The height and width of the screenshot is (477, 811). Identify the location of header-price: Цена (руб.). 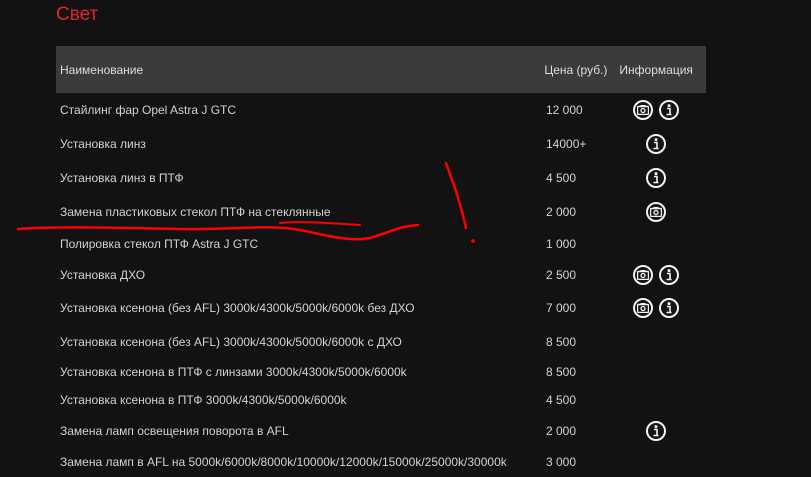
(576, 69).